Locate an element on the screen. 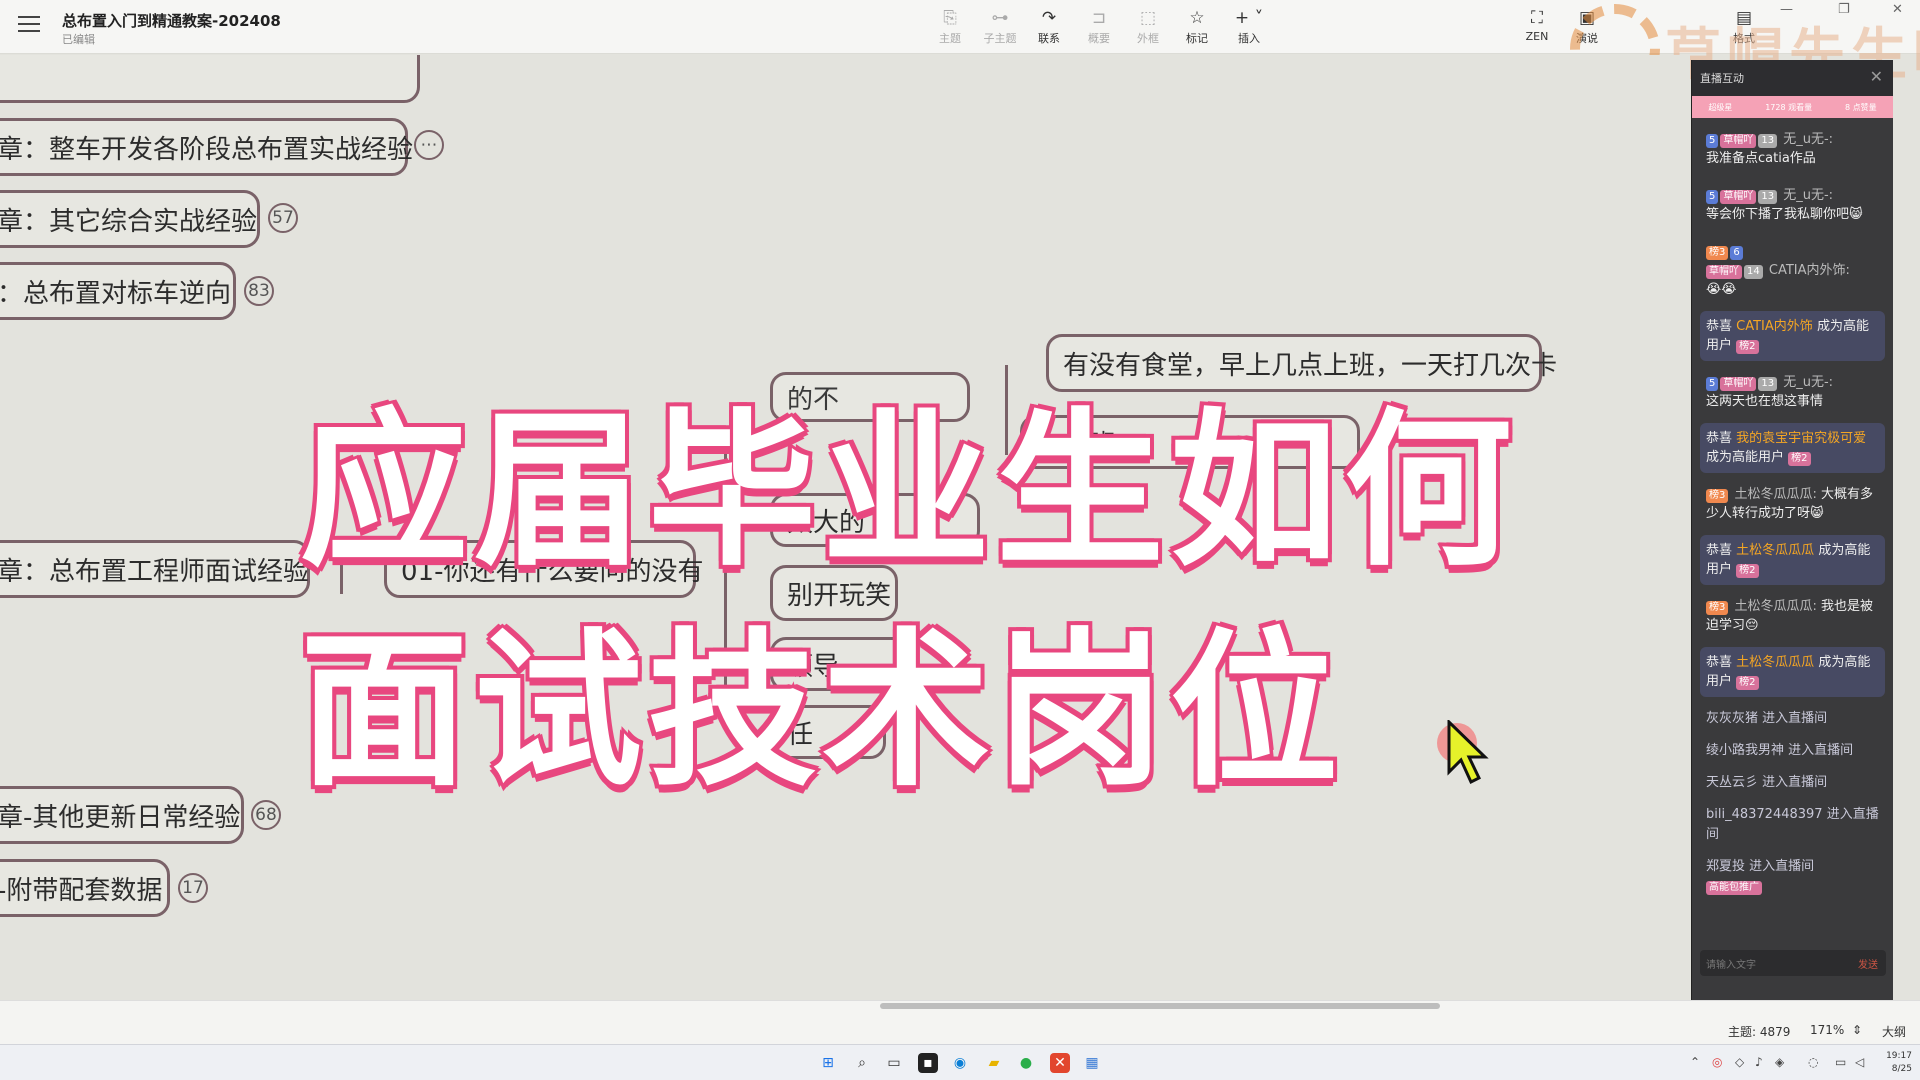  chat-input: 请输入文字 发送 is located at coordinates (1793, 963).